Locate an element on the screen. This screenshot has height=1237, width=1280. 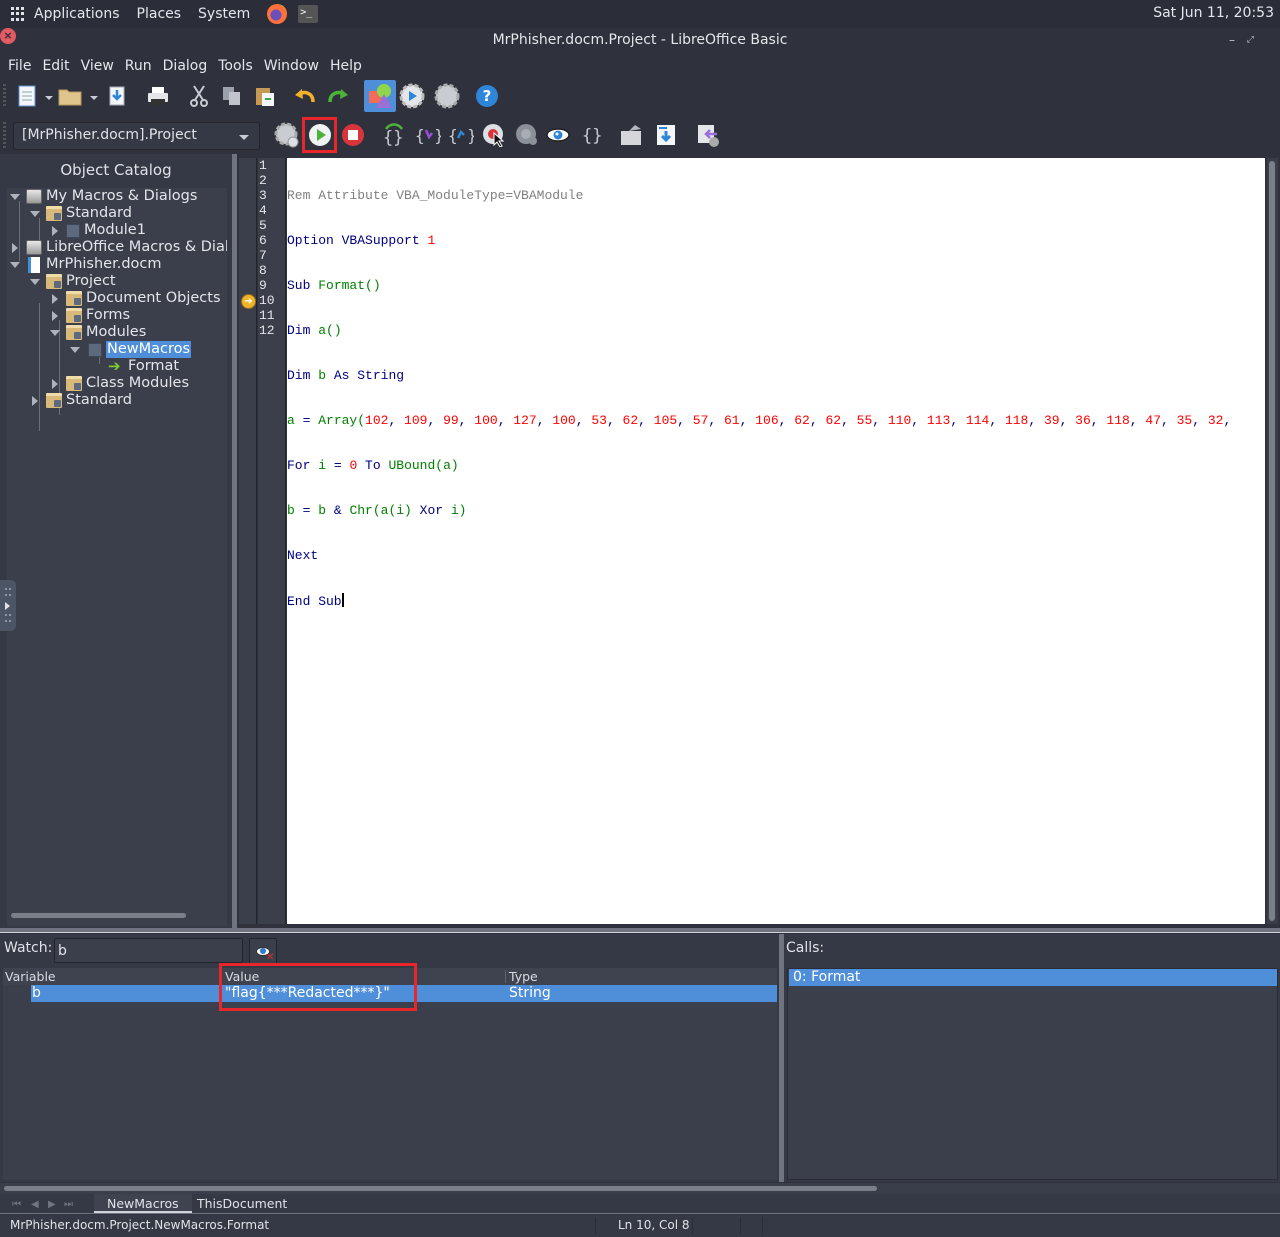
tab-thisdocument: ThisDocument is located at coordinates (242, 1203).